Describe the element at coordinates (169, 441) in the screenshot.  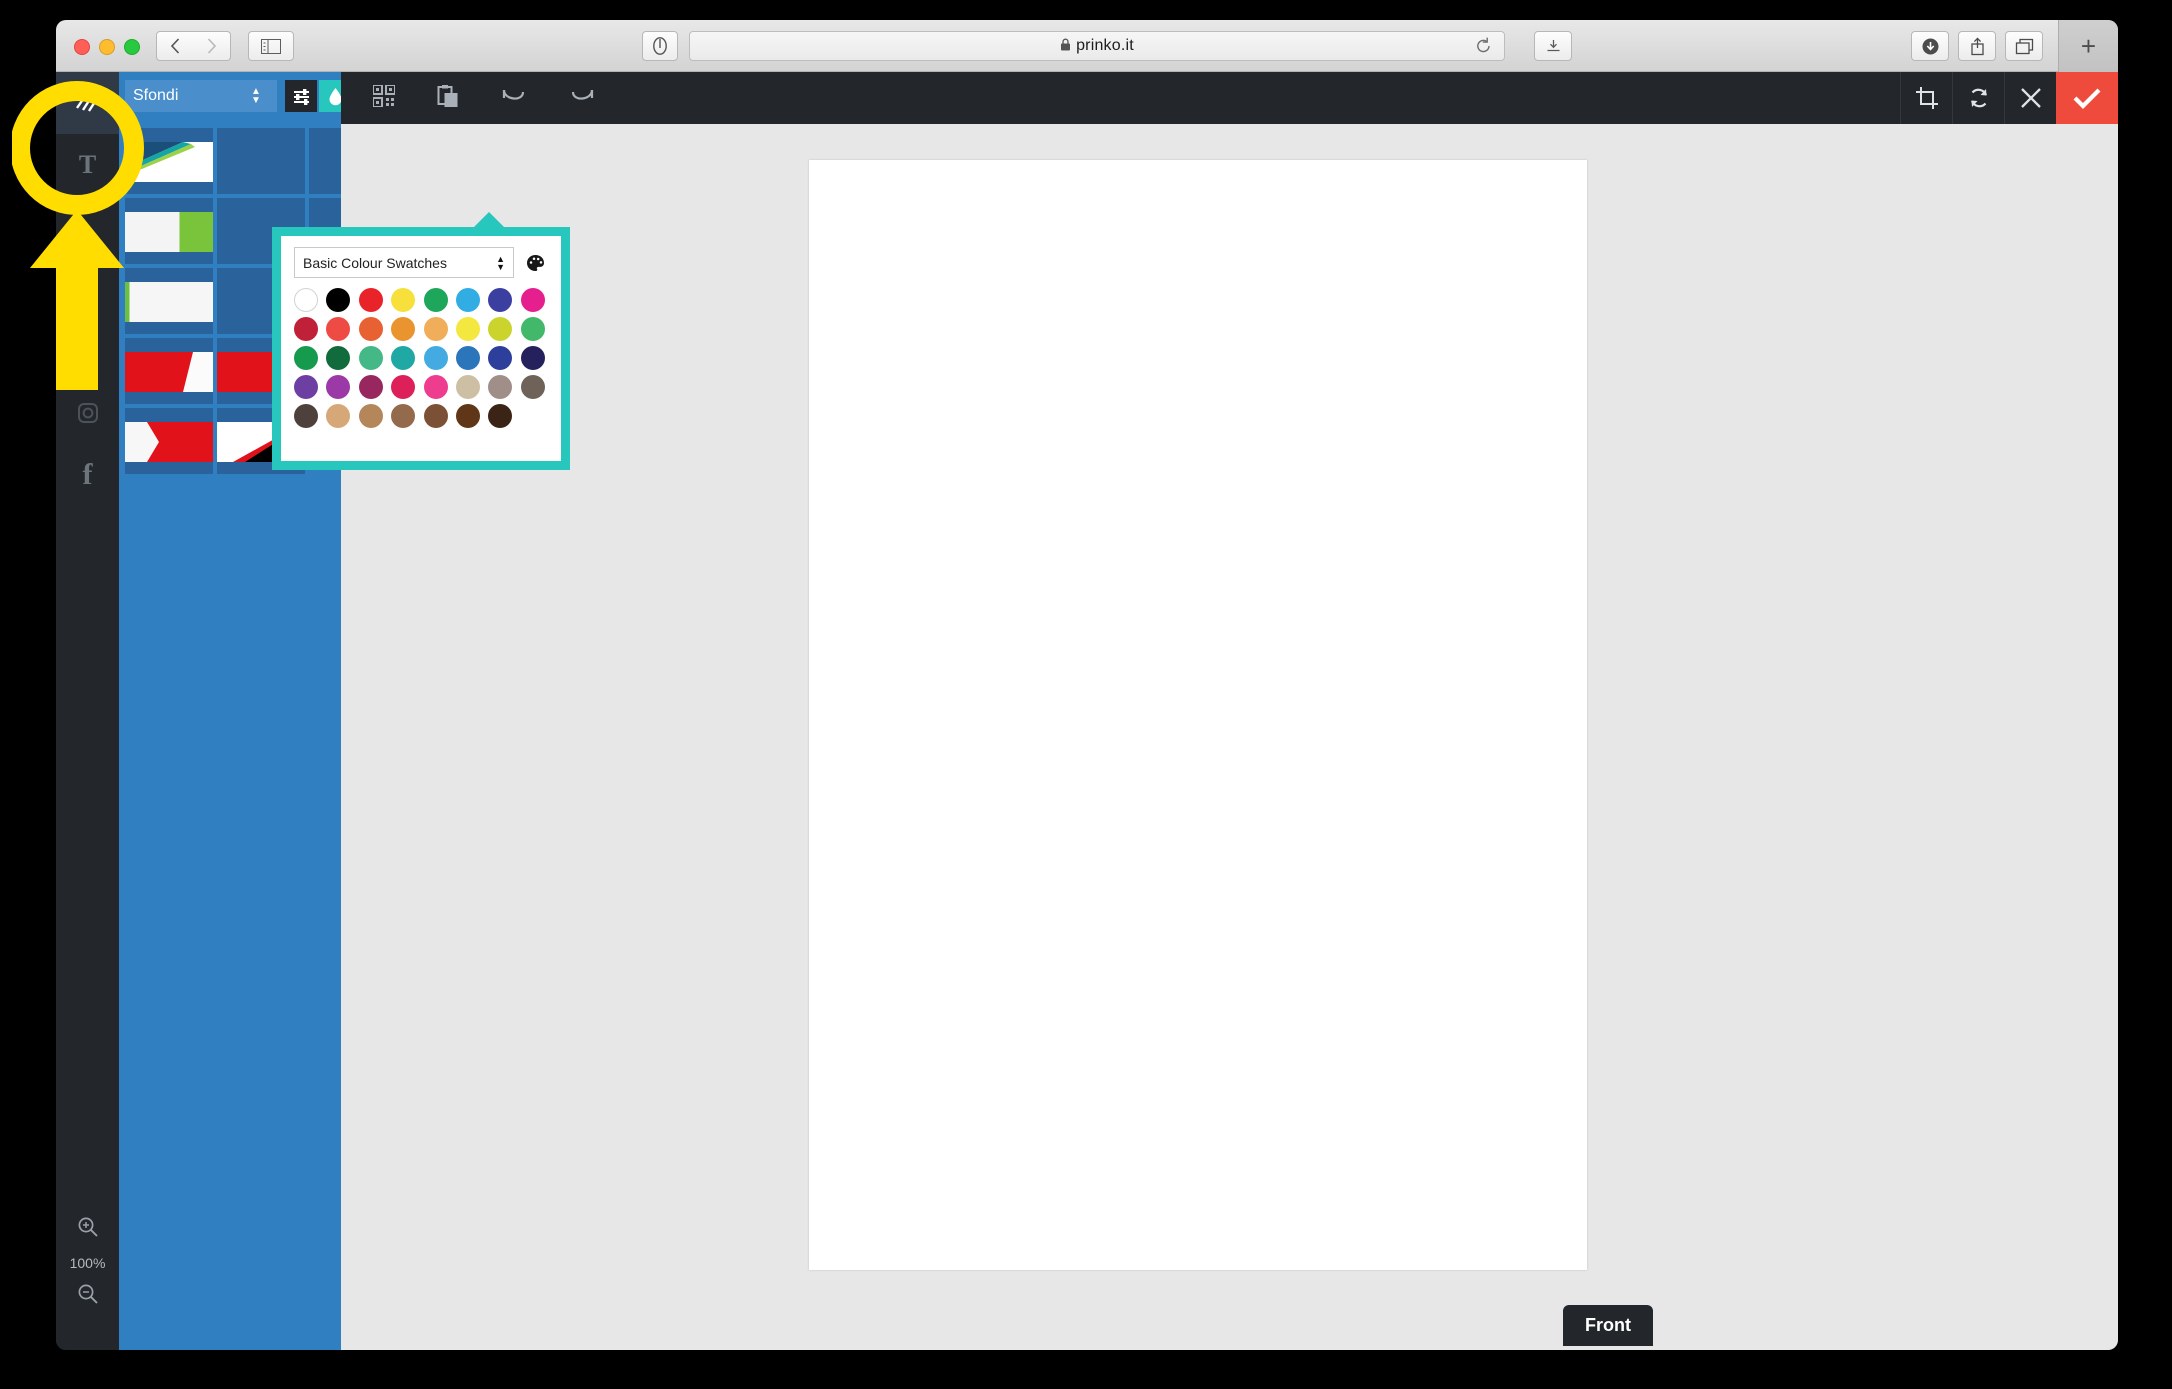
I see `thumb-white-red` at that location.